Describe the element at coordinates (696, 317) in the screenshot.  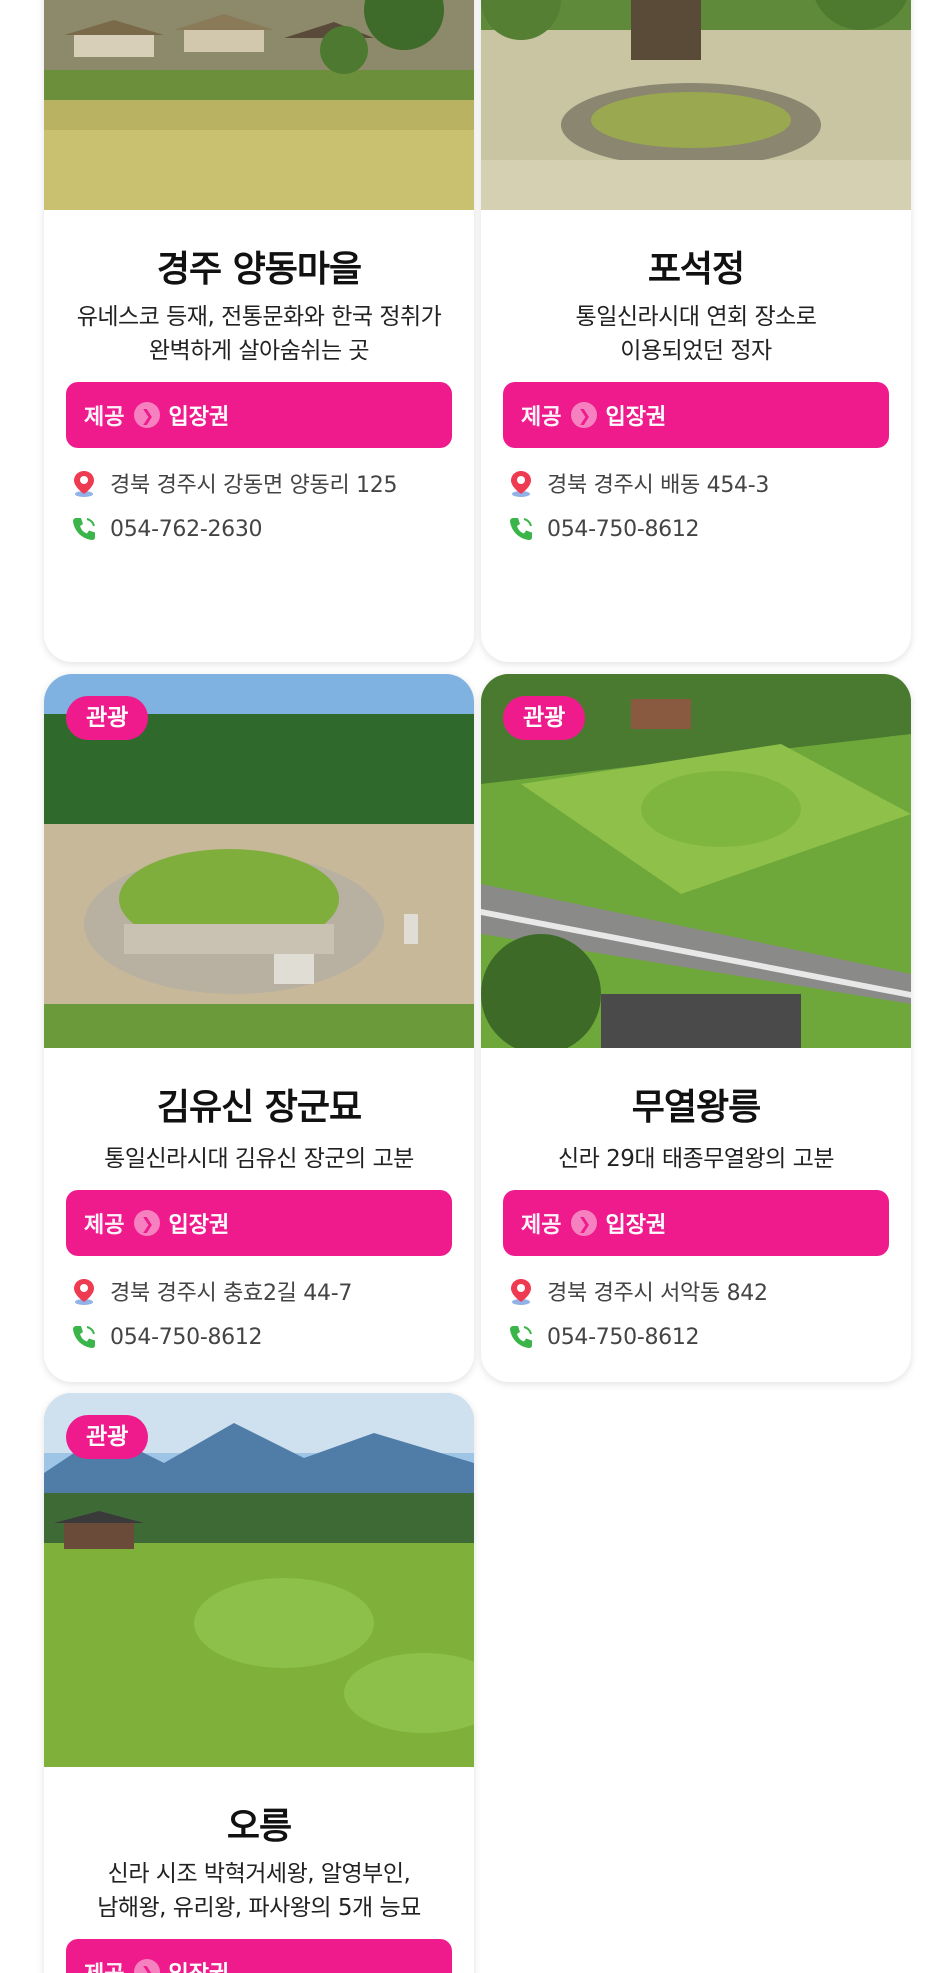
I see `description-line: 통일신라시대 연회 장소로` at that location.